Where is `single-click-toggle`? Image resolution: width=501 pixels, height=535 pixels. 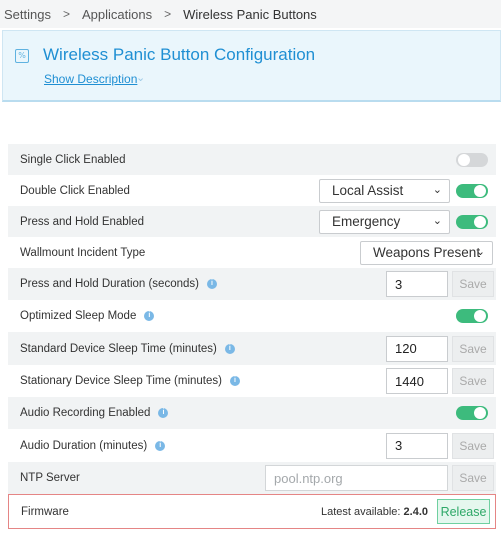
single-click-toggle is located at coordinates (472, 159).